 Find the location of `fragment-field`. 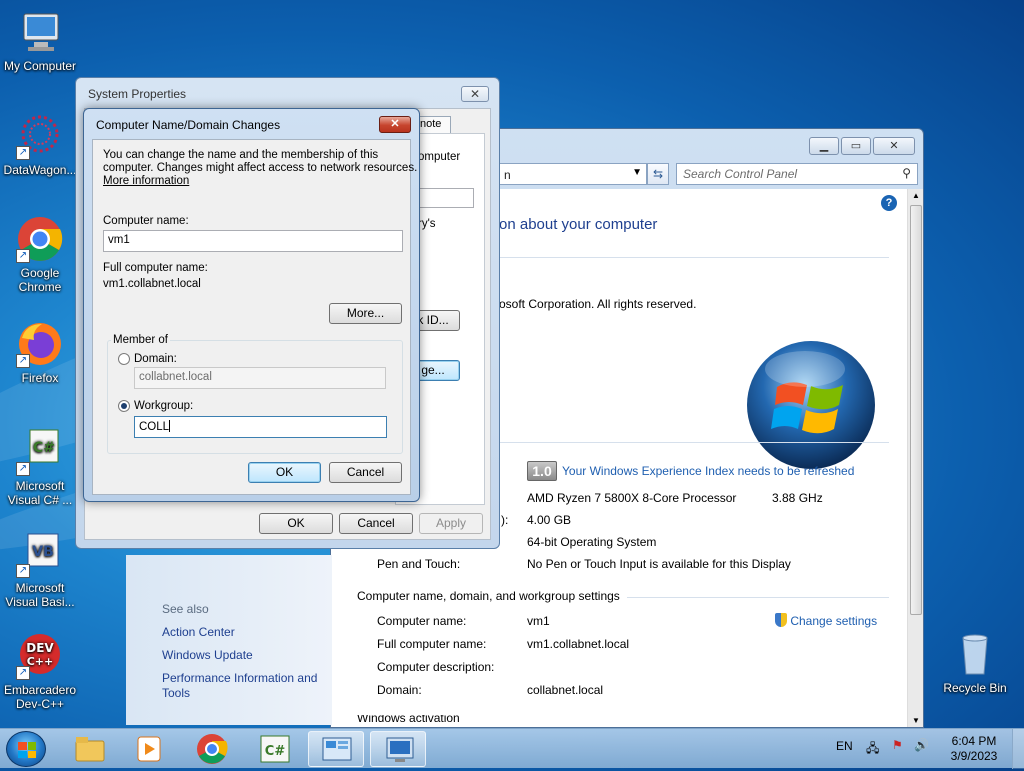

fragment-field is located at coordinates (446, 198).